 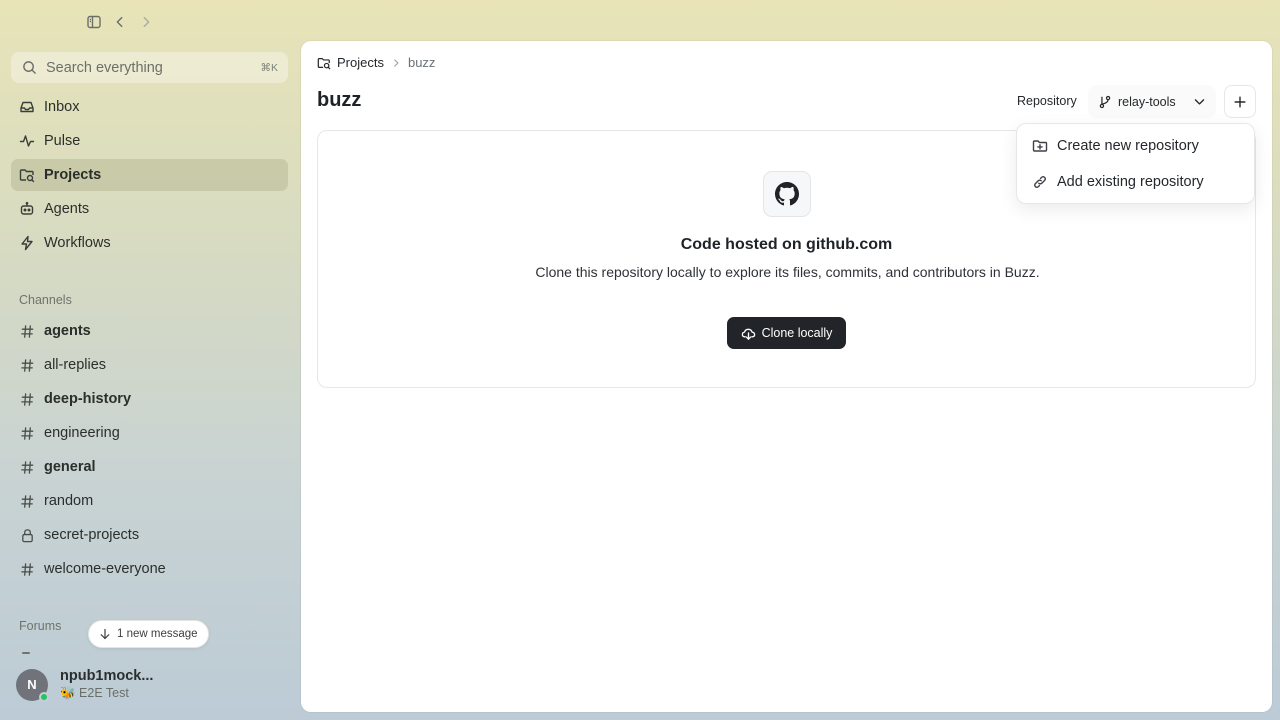 What do you see at coordinates (1040, 146) in the screenshot?
I see `folder-plus-icon` at bounding box center [1040, 146].